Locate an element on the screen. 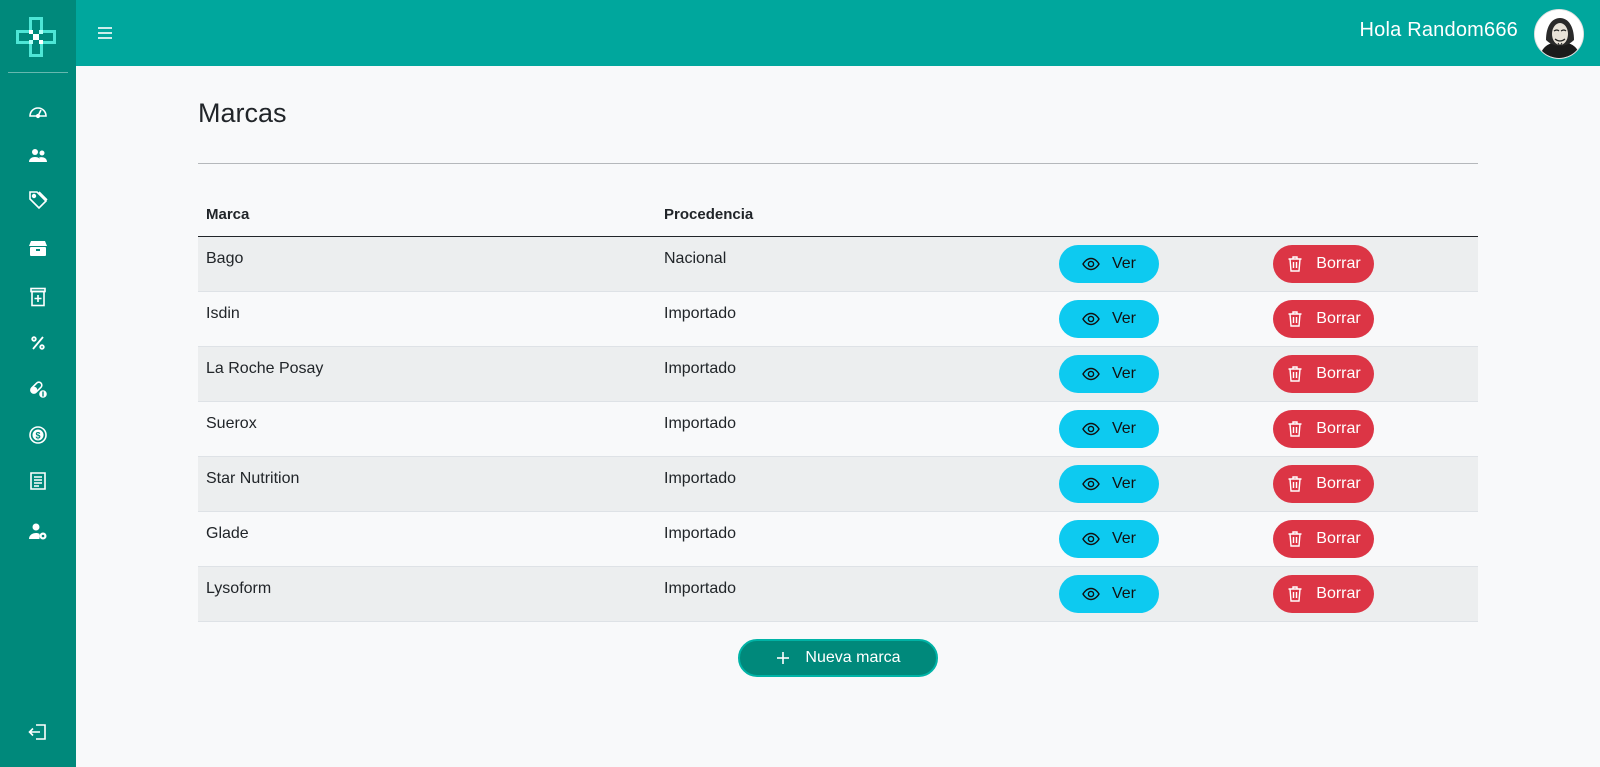 This screenshot has height=767, width=1600. new-brand-label: Nueva marca is located at coordinates (853, 657).